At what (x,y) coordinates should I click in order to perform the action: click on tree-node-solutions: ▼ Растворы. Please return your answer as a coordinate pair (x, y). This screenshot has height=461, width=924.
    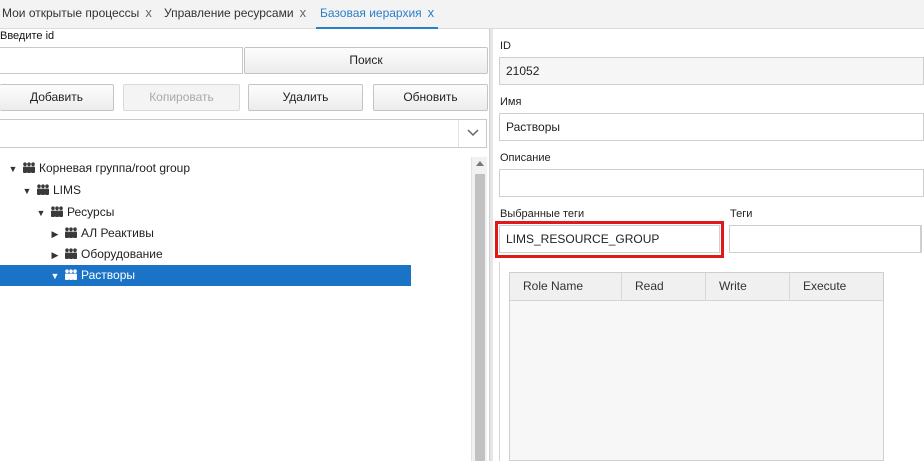
    Looking at the image, I should click on (205, 275).